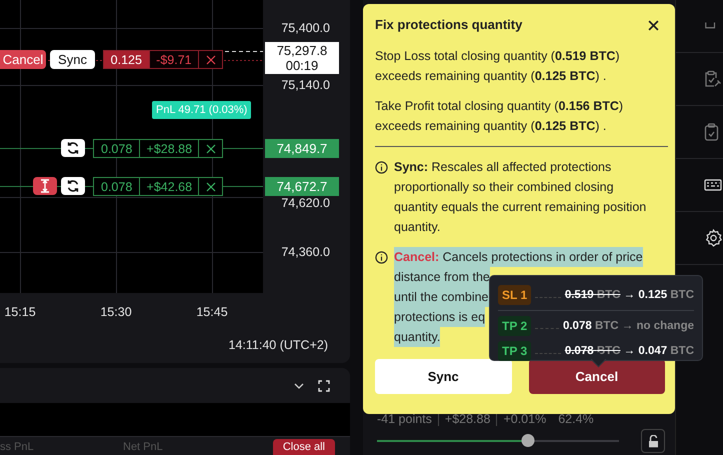 The height and width of the screenshot is (455, 723). I want to click on protection-tag: SL 1, so click(515, 294).